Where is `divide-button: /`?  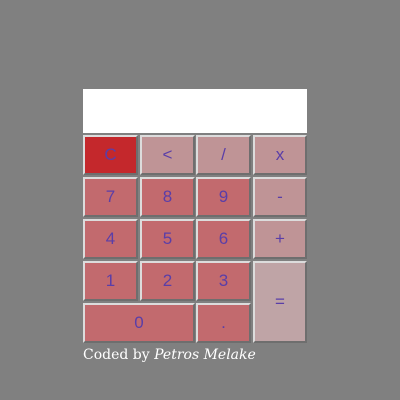
divide-button: / is located at coordinates (223, 155).